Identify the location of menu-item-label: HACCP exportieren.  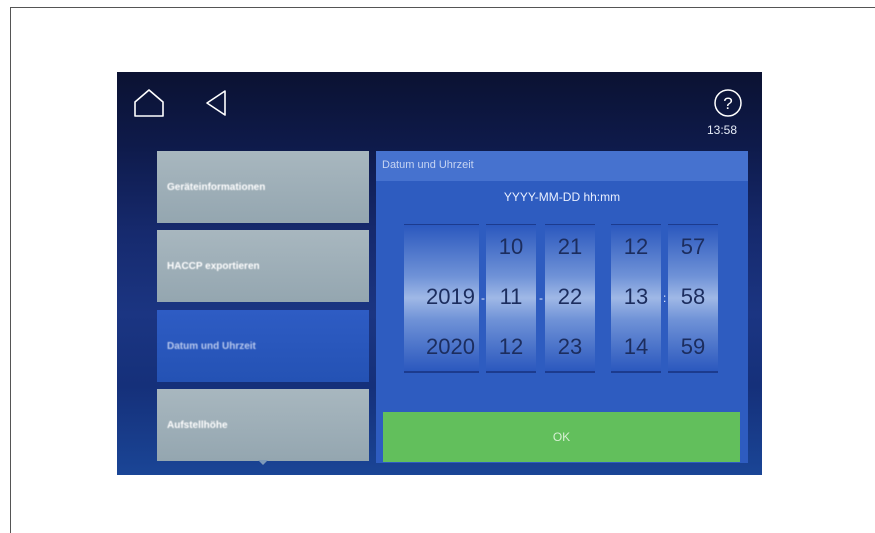
(213, 266).